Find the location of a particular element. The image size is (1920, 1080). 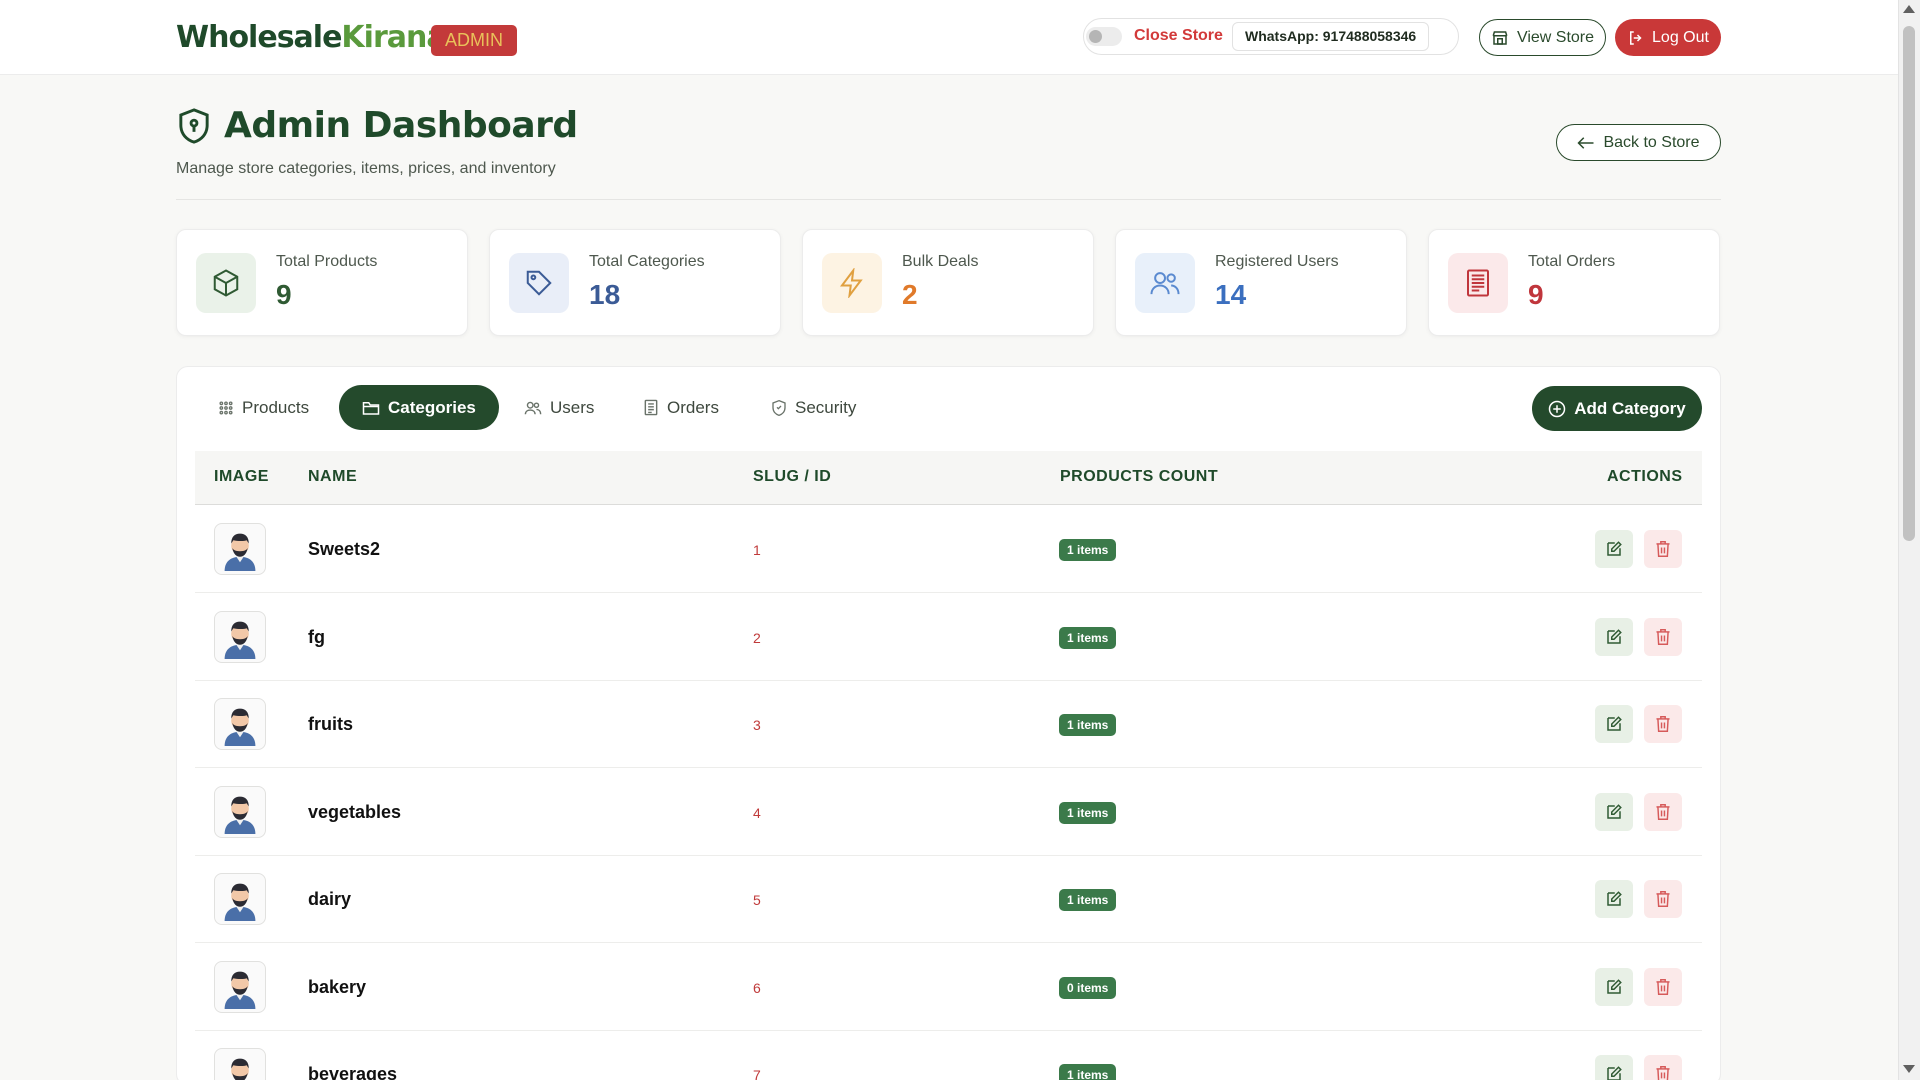

stat-card-categories: Total Categories 18 is located at coordinates (635, 282).